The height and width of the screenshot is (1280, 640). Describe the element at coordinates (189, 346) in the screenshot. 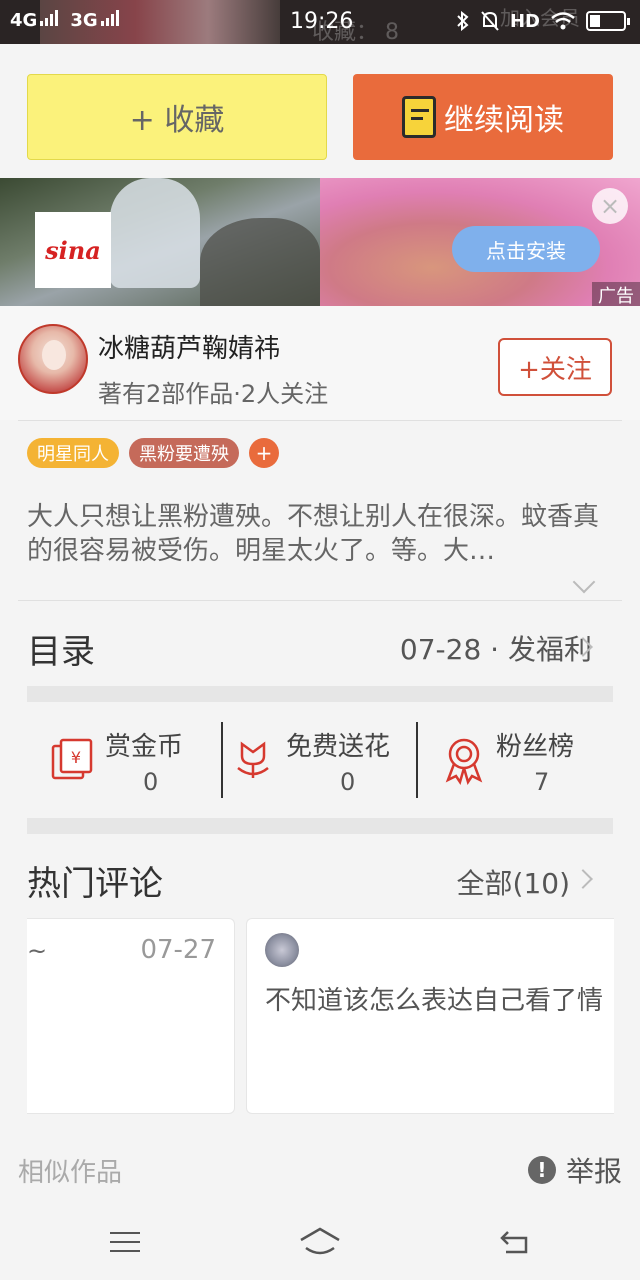

I see `author-name: 冰糖葫芦鞠婧祎` at that location.